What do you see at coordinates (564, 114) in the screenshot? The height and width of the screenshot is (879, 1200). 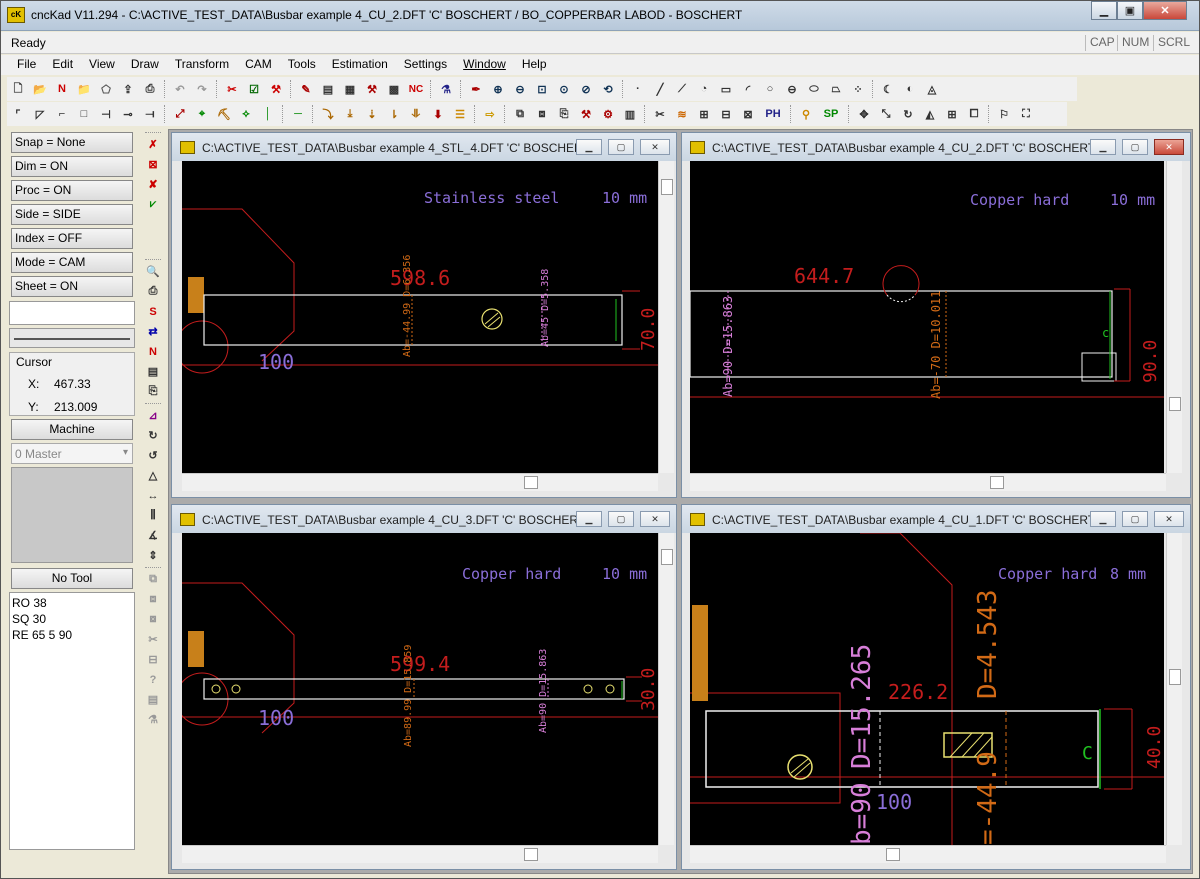 I see `copy-icon: ⎘` at bounding box center [564, 114].